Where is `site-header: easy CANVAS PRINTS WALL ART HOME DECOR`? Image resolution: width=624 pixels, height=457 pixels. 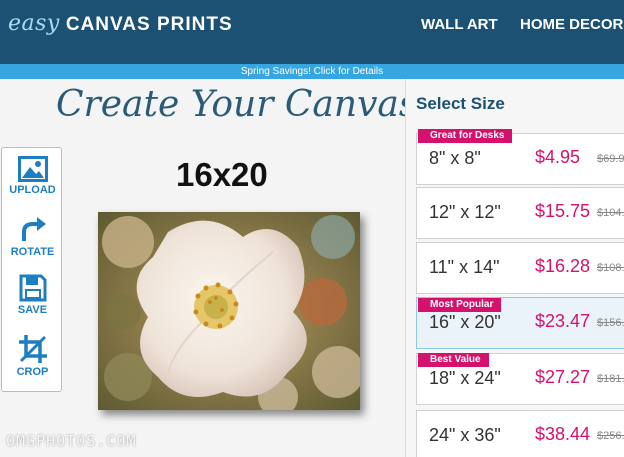 site-header: easy CANVAS PRINTS WALL ART HOME DECOR is located at coordinates (312, 32).